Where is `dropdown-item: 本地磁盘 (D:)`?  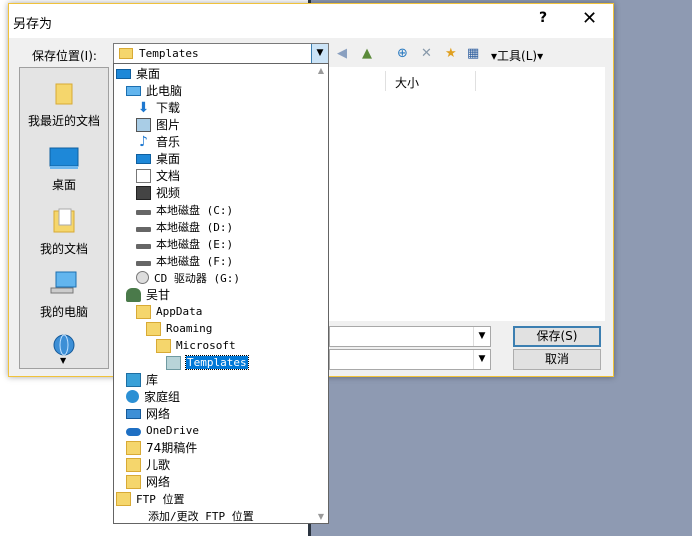 dropdown-item: 本地磁盘 (D:) is located at coordinates (184, 226).